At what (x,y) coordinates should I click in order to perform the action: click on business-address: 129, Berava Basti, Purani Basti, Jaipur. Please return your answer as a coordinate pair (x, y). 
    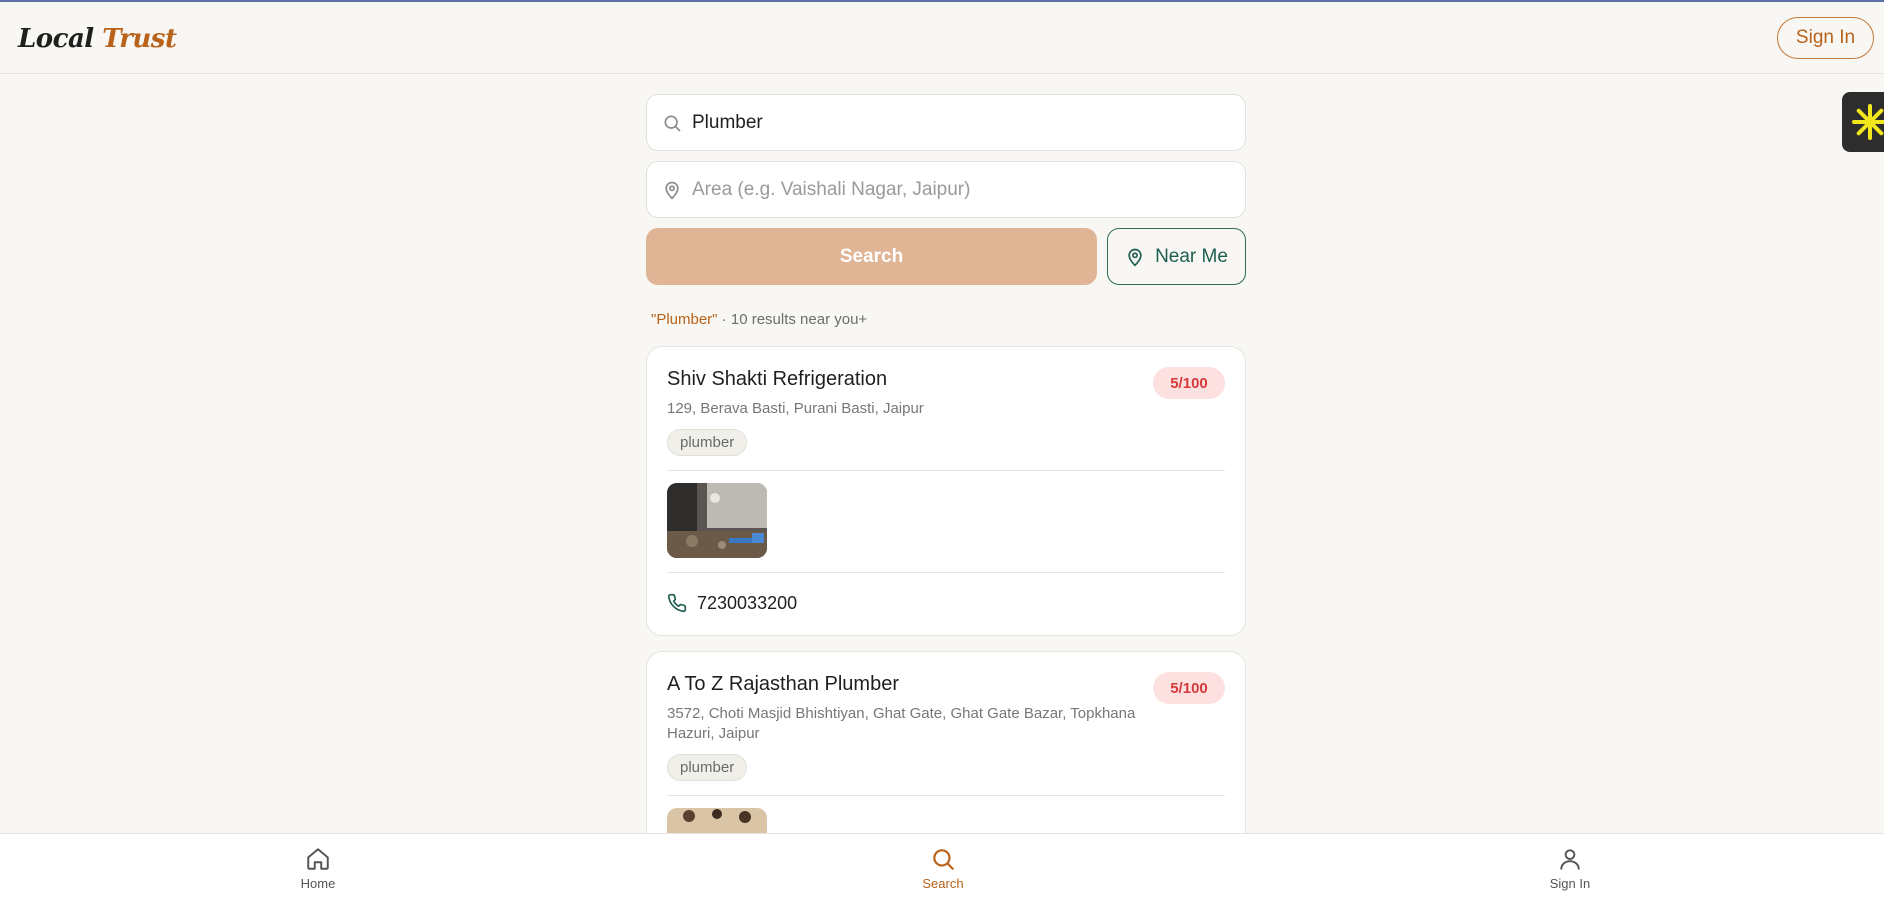
    Looking at the image, I should click on (795, 408).